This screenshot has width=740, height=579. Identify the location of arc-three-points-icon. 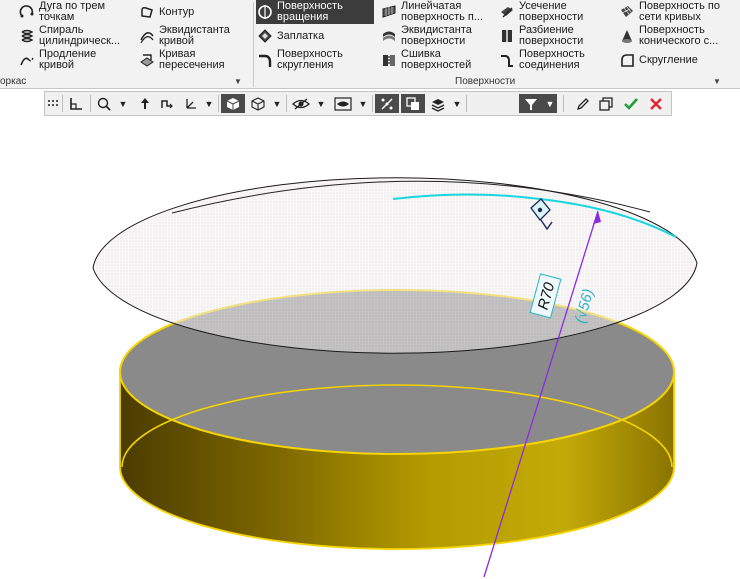
(27, 12).